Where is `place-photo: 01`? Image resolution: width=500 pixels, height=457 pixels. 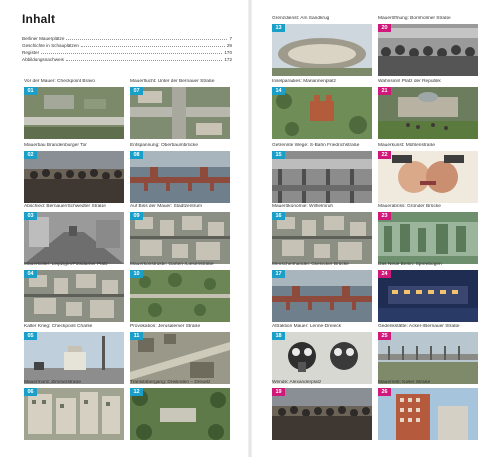 place-photo: 01 is located at coordinates (74, 113).